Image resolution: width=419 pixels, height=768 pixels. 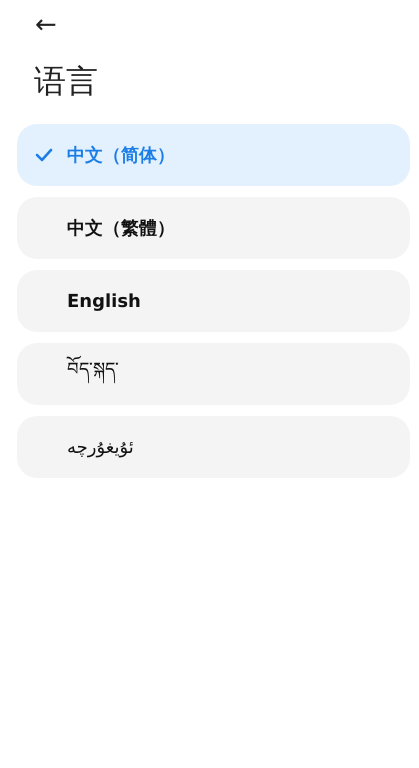 What do you see at coordinates (213, 374) in the screenshot?
I see `language-option: བོད་སྐད་` at bounding box center [213, 374].